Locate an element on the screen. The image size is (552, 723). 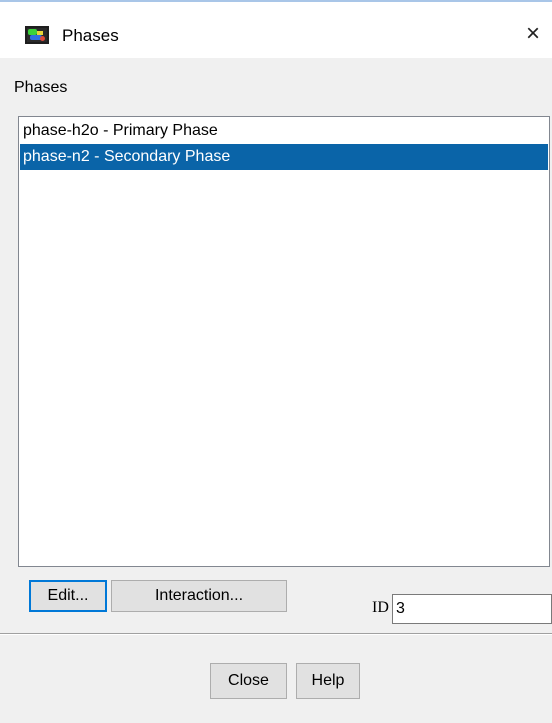
title-bar: Phases × is located at coordinates (276, 30).